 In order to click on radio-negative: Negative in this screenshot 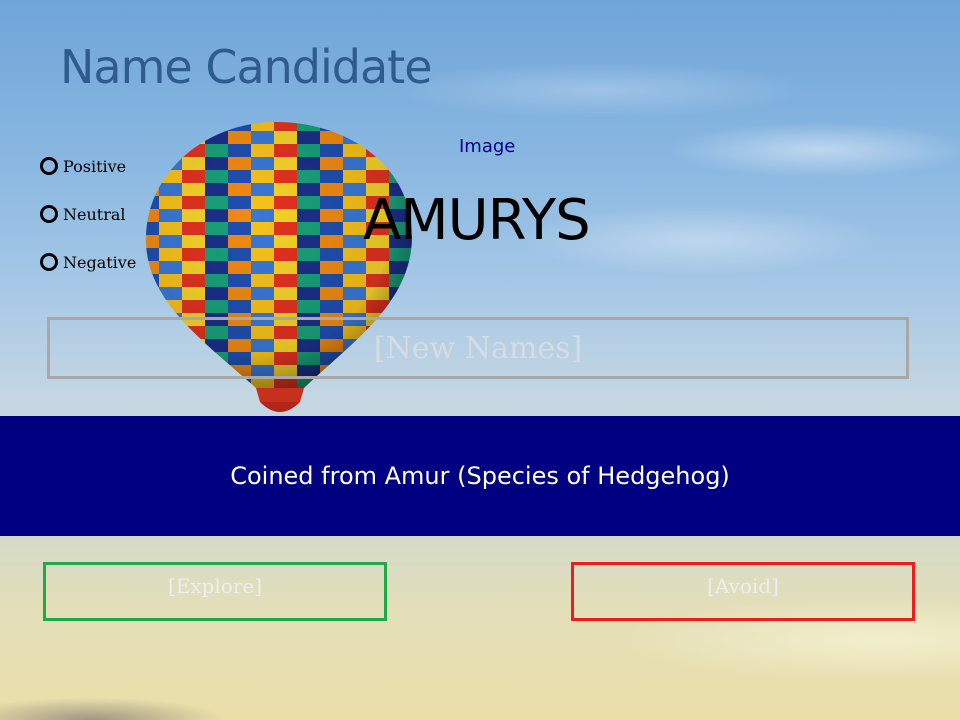, I will do `click(88, 262)`.